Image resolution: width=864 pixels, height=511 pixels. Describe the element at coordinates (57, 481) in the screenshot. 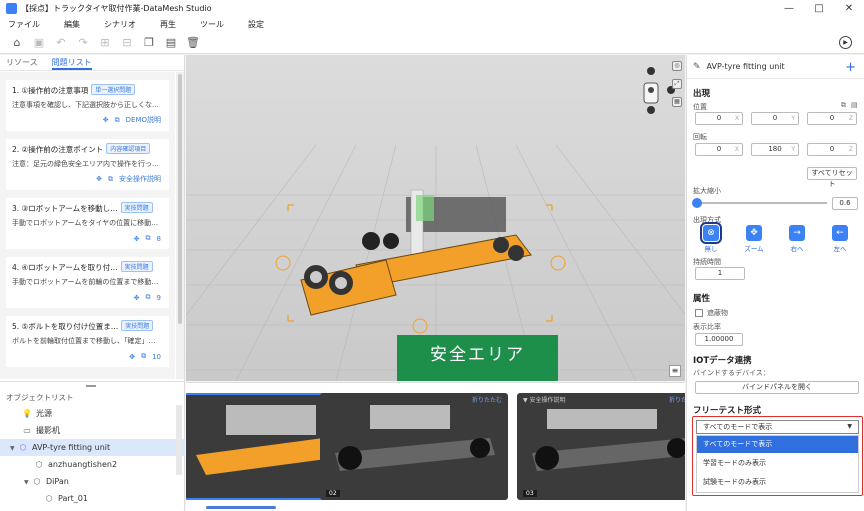

I see `node-label: DiPan` at that location.